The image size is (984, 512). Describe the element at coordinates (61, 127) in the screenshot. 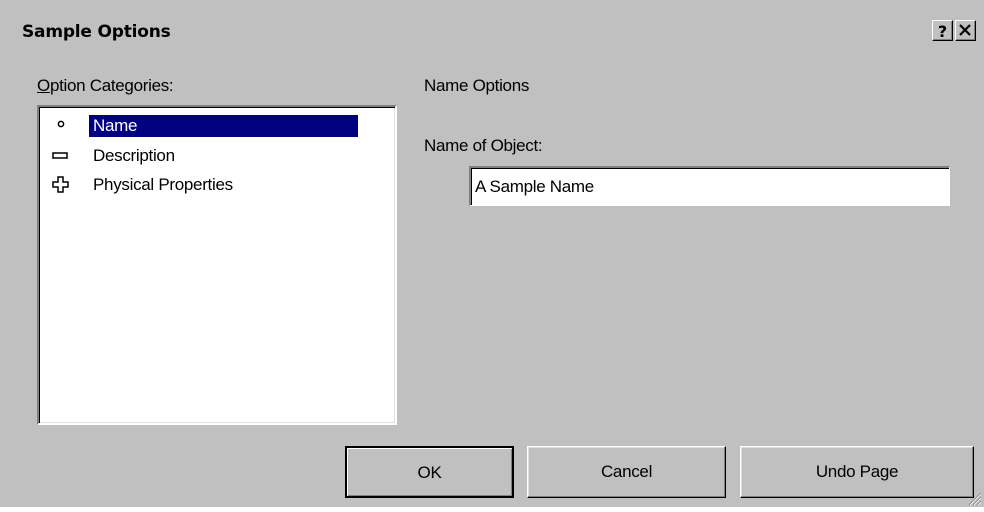

I see `bullet-icon` at that location.